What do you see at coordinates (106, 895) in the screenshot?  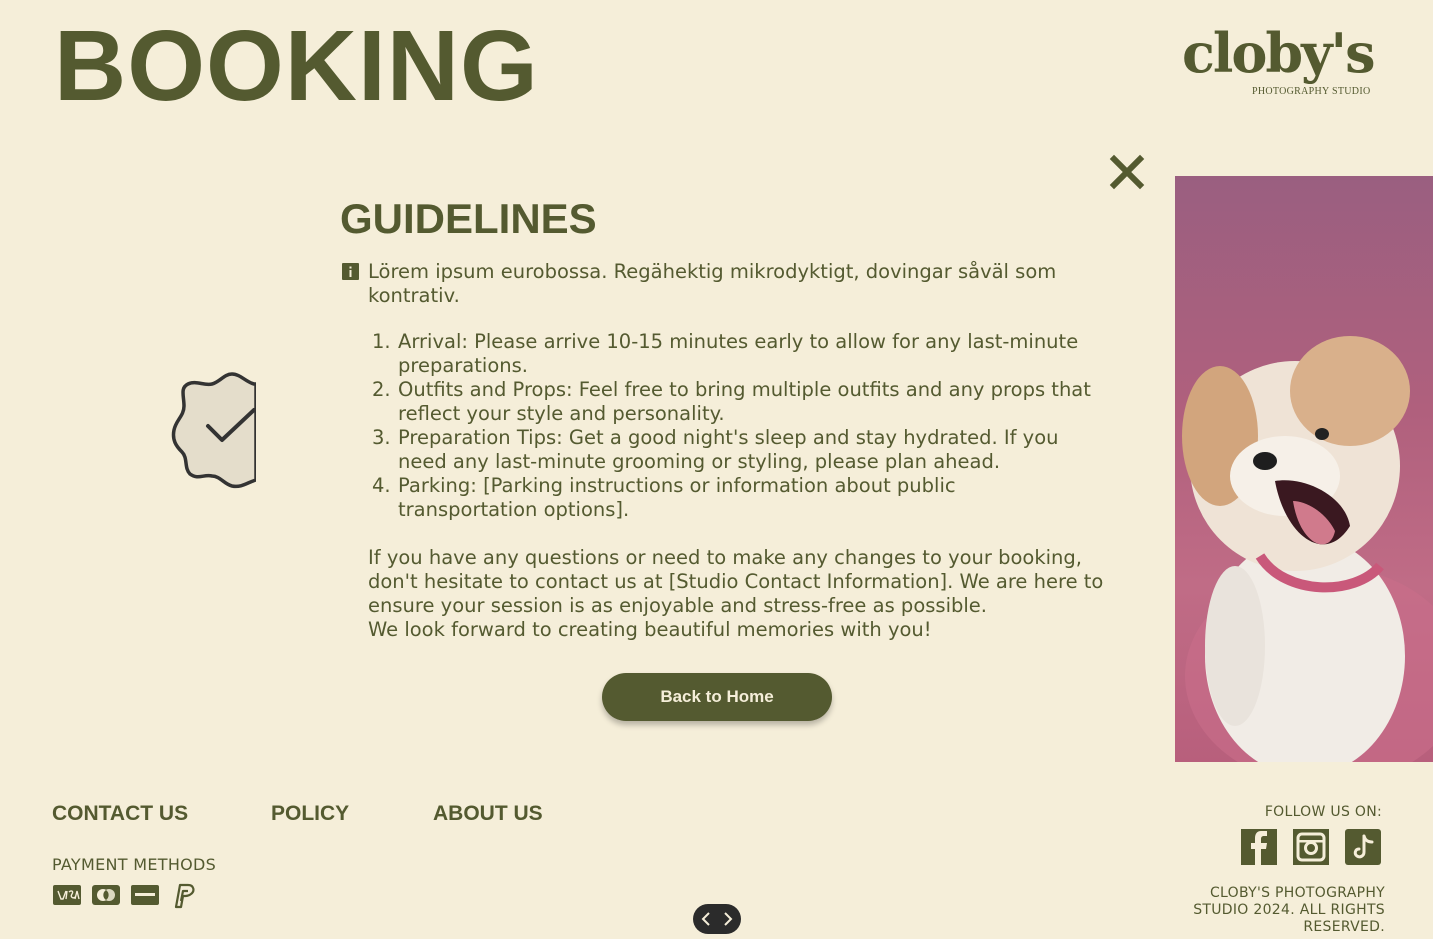 I see `mastercard-icon` at bounding box center [106, 895].